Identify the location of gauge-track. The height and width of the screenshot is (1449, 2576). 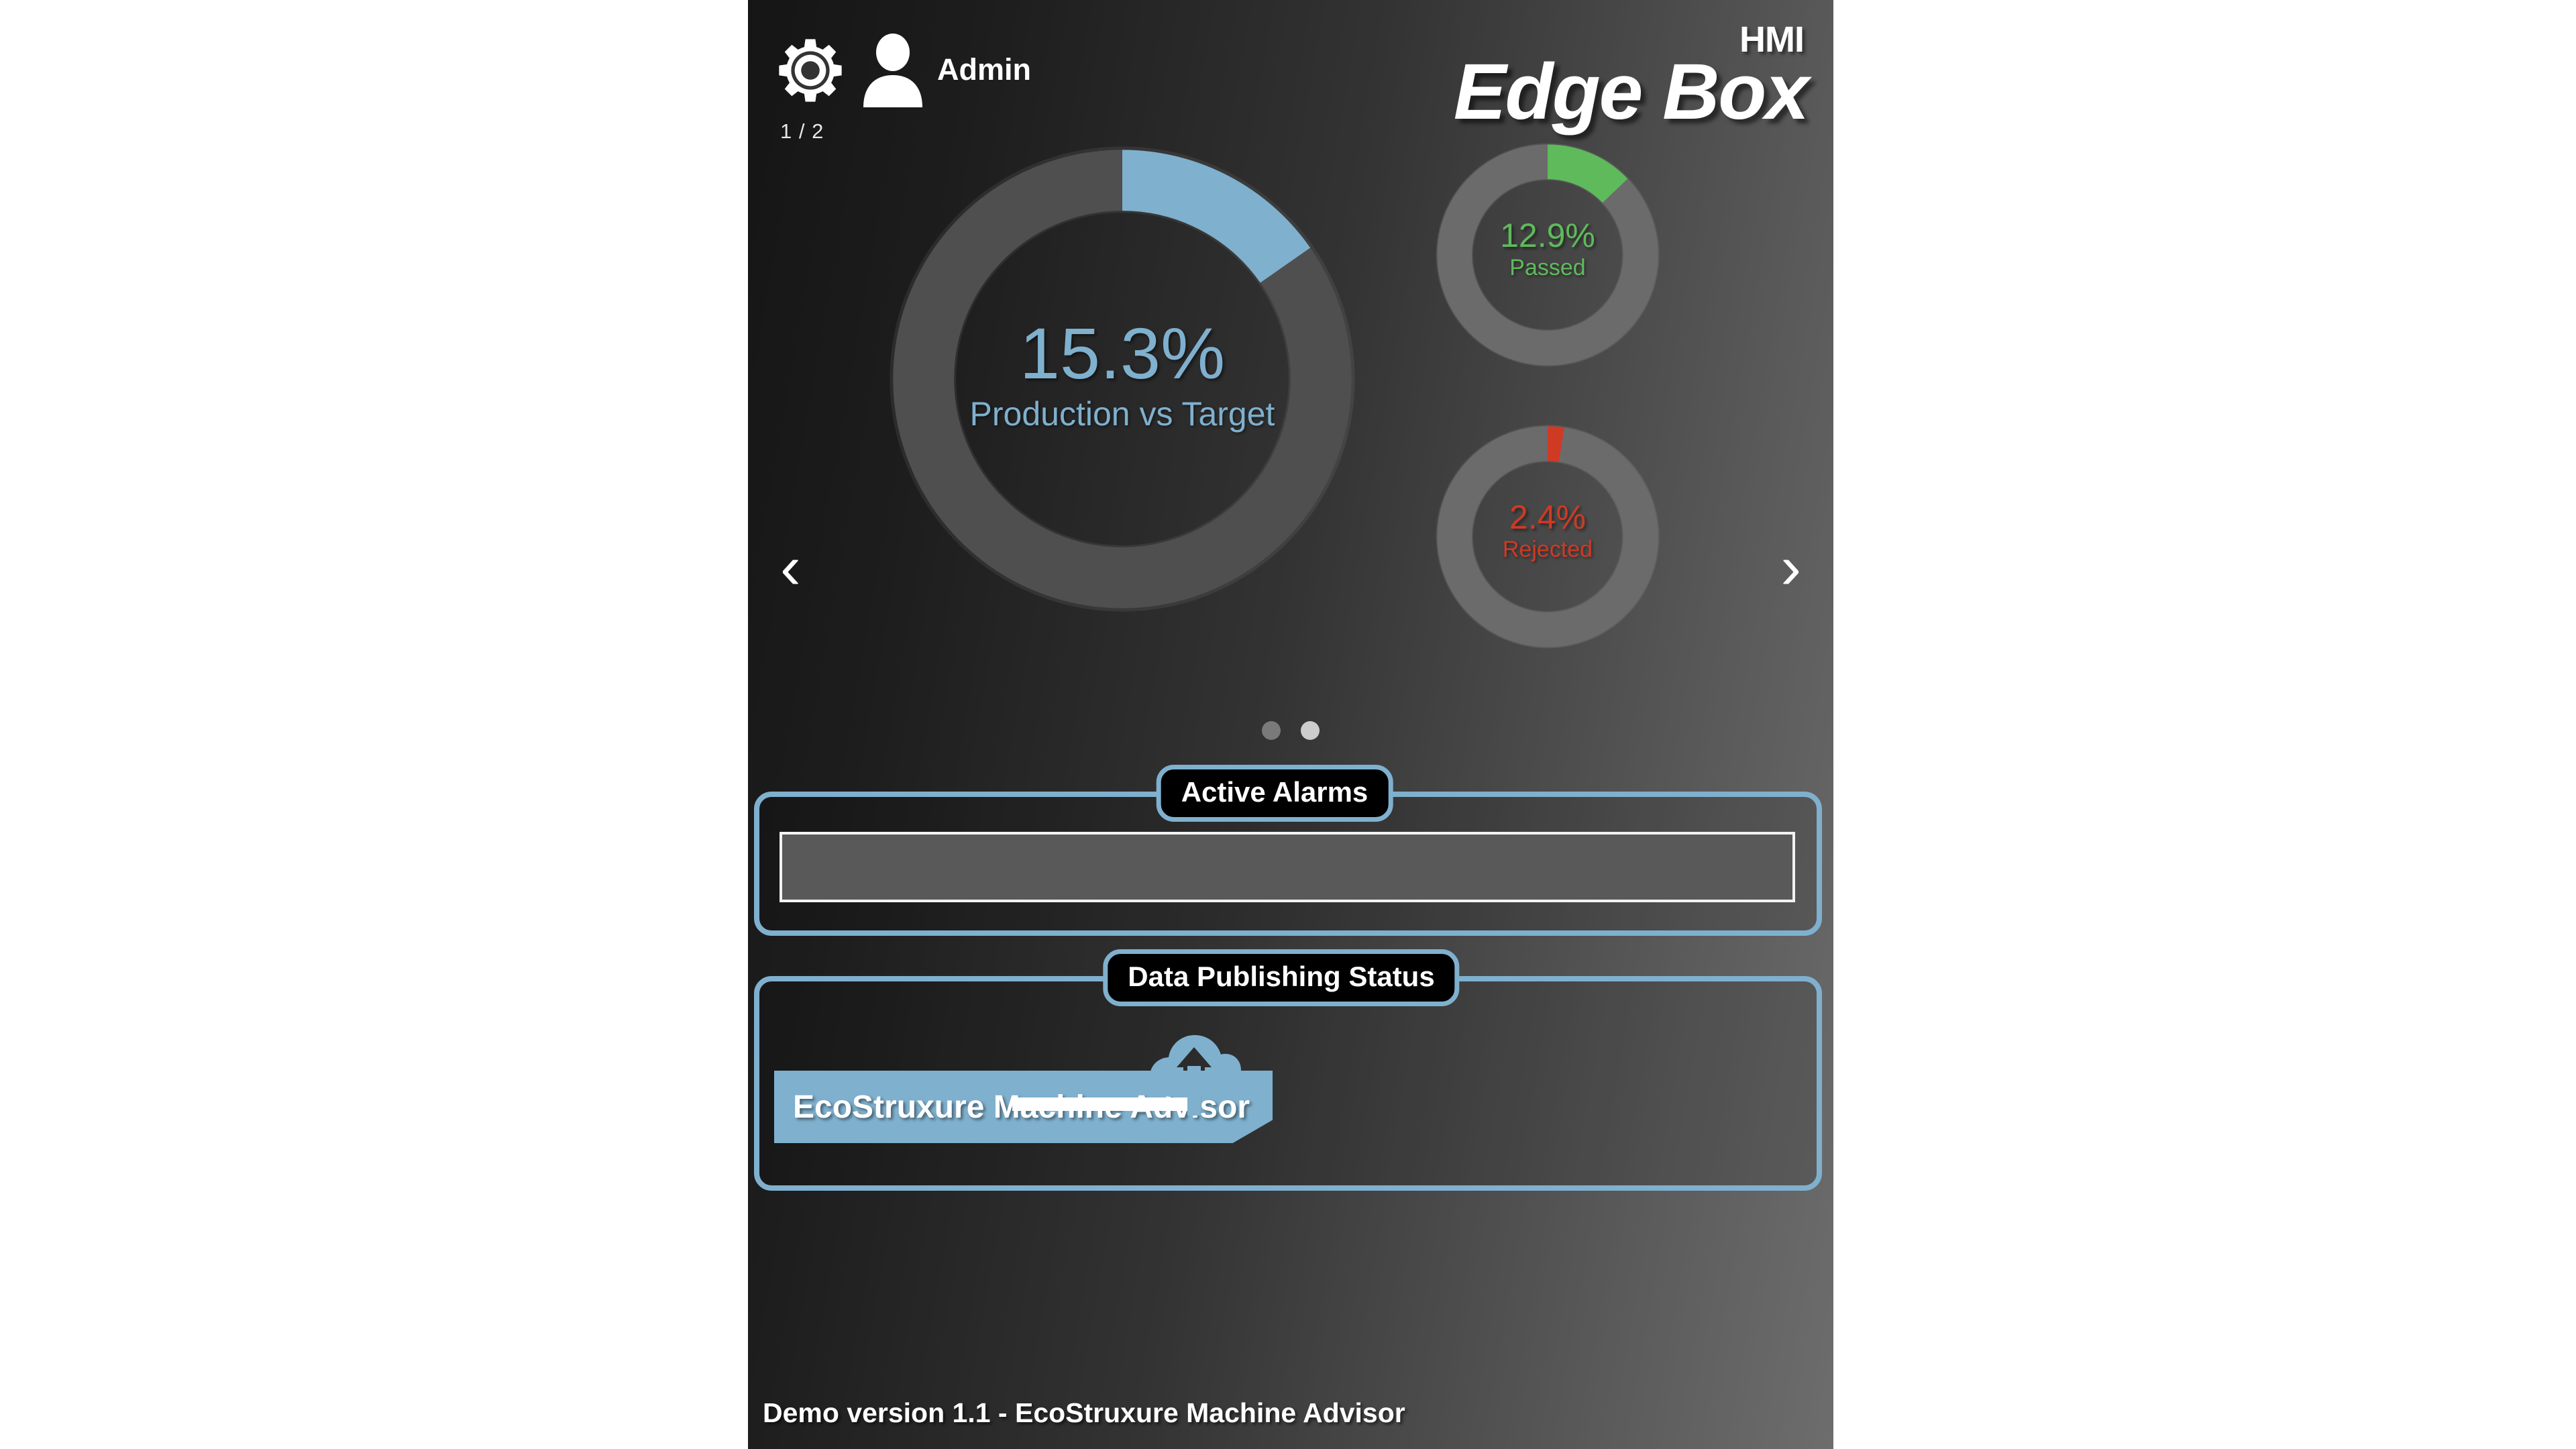
(1547, 536).